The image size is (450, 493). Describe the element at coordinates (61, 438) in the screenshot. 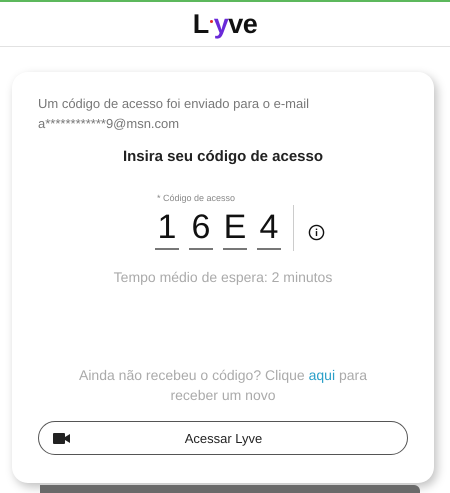

I see `video-camera-icon` at that location.